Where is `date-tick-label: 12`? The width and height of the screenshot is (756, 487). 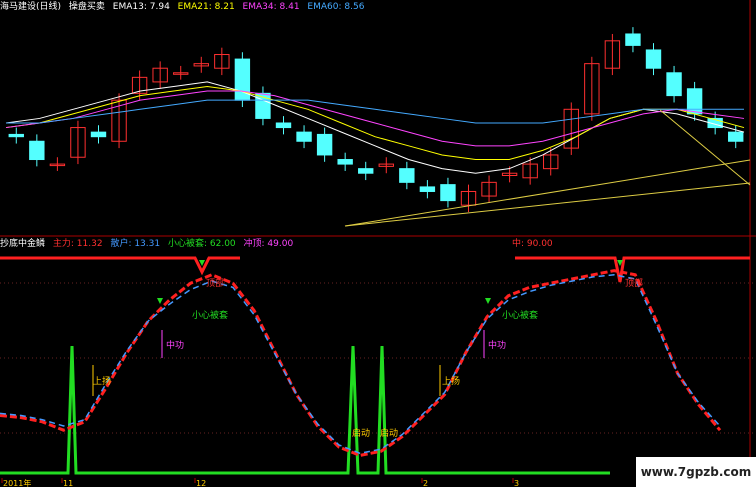 date-tick-label: 12 is located at coordinates (201, 483).